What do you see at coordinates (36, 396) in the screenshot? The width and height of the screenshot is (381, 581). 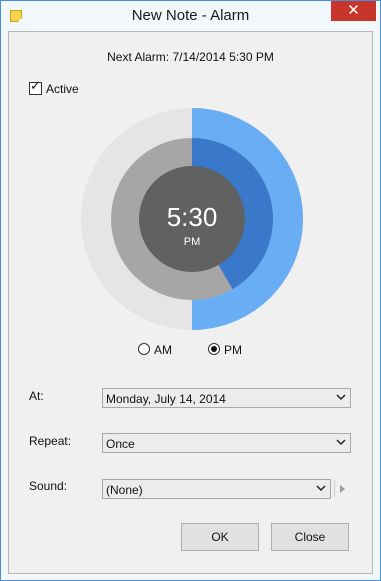 I see `at-label: At:` at bounding box center [36, 396].